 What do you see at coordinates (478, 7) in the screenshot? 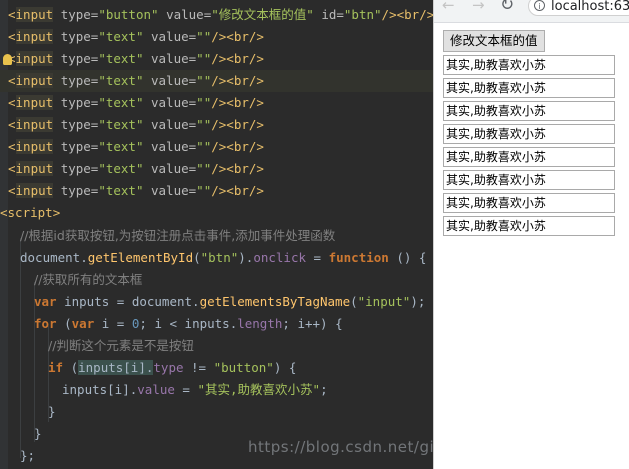
I see `forward-icon: →` at bounding box center [478, 7].